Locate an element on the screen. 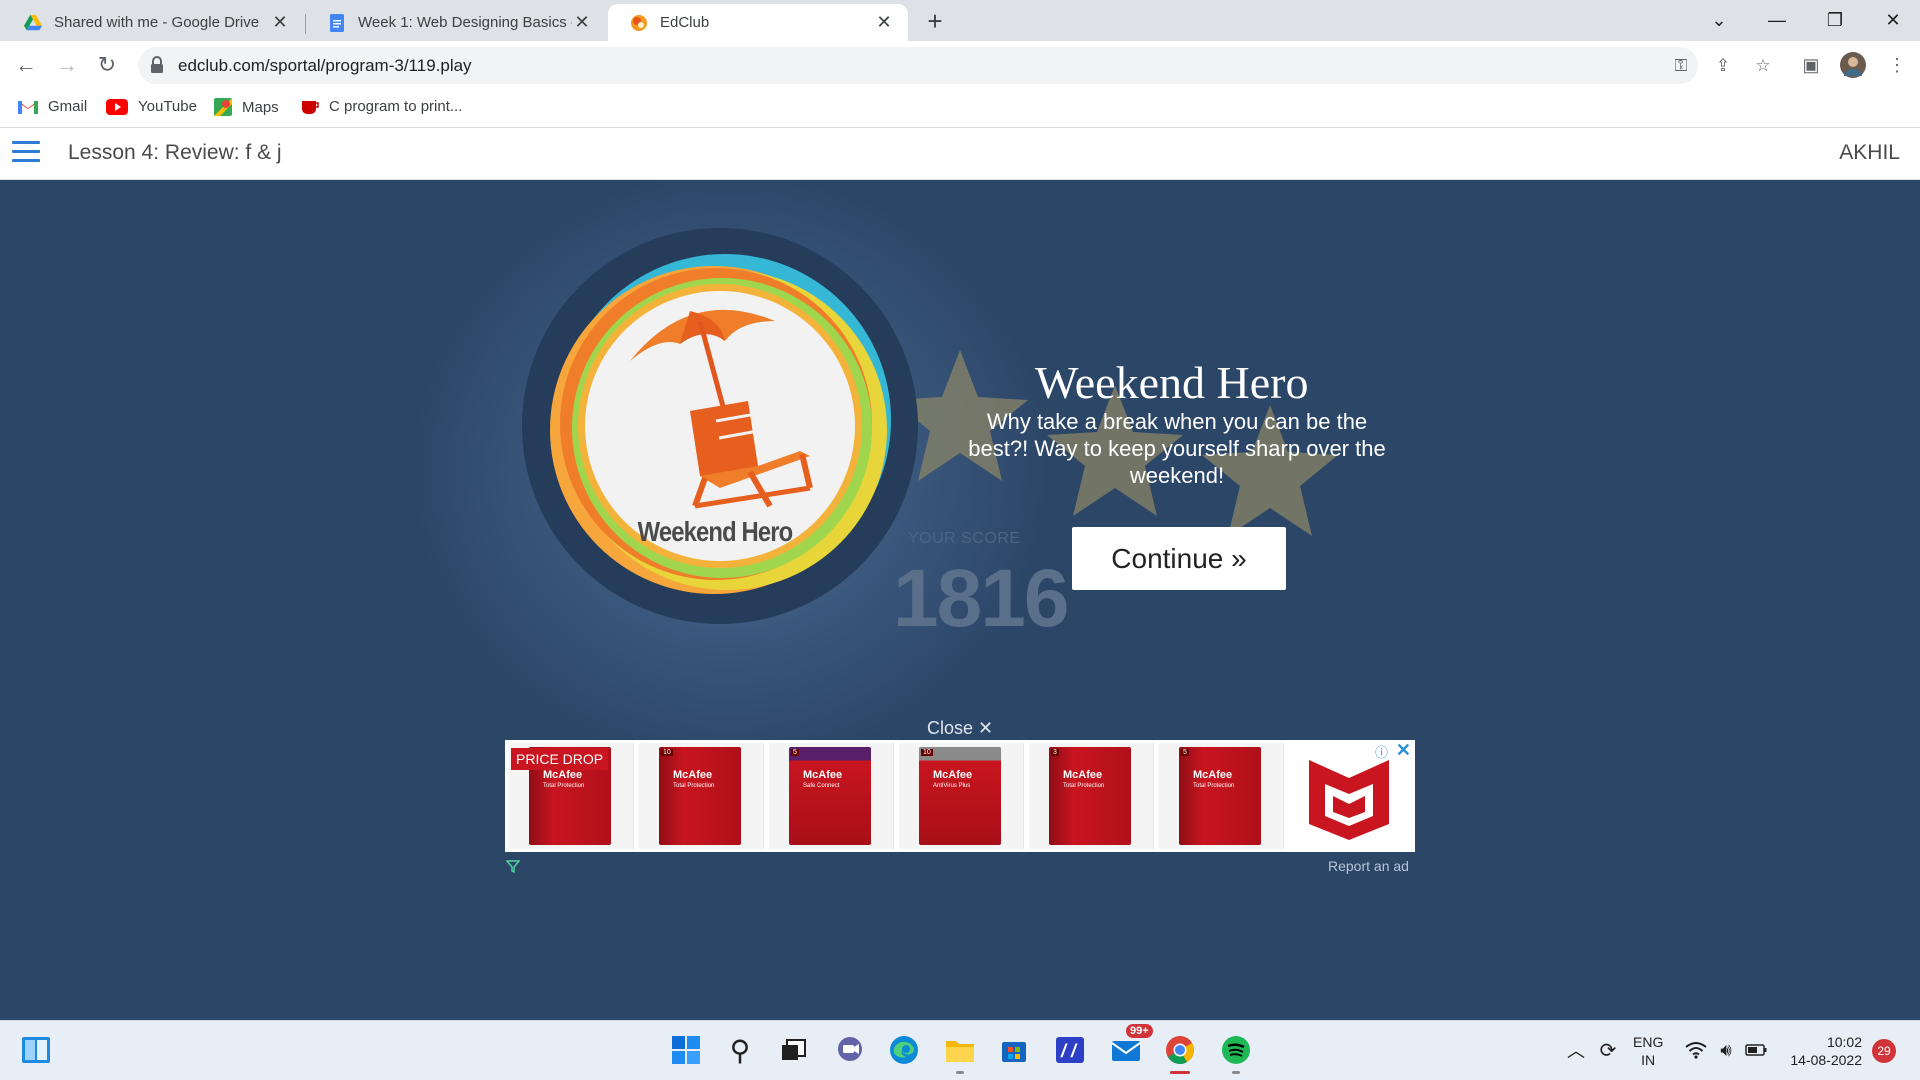  tab-title: Week 1: Web Designing Basics - G is located at coordinates (465, 22).